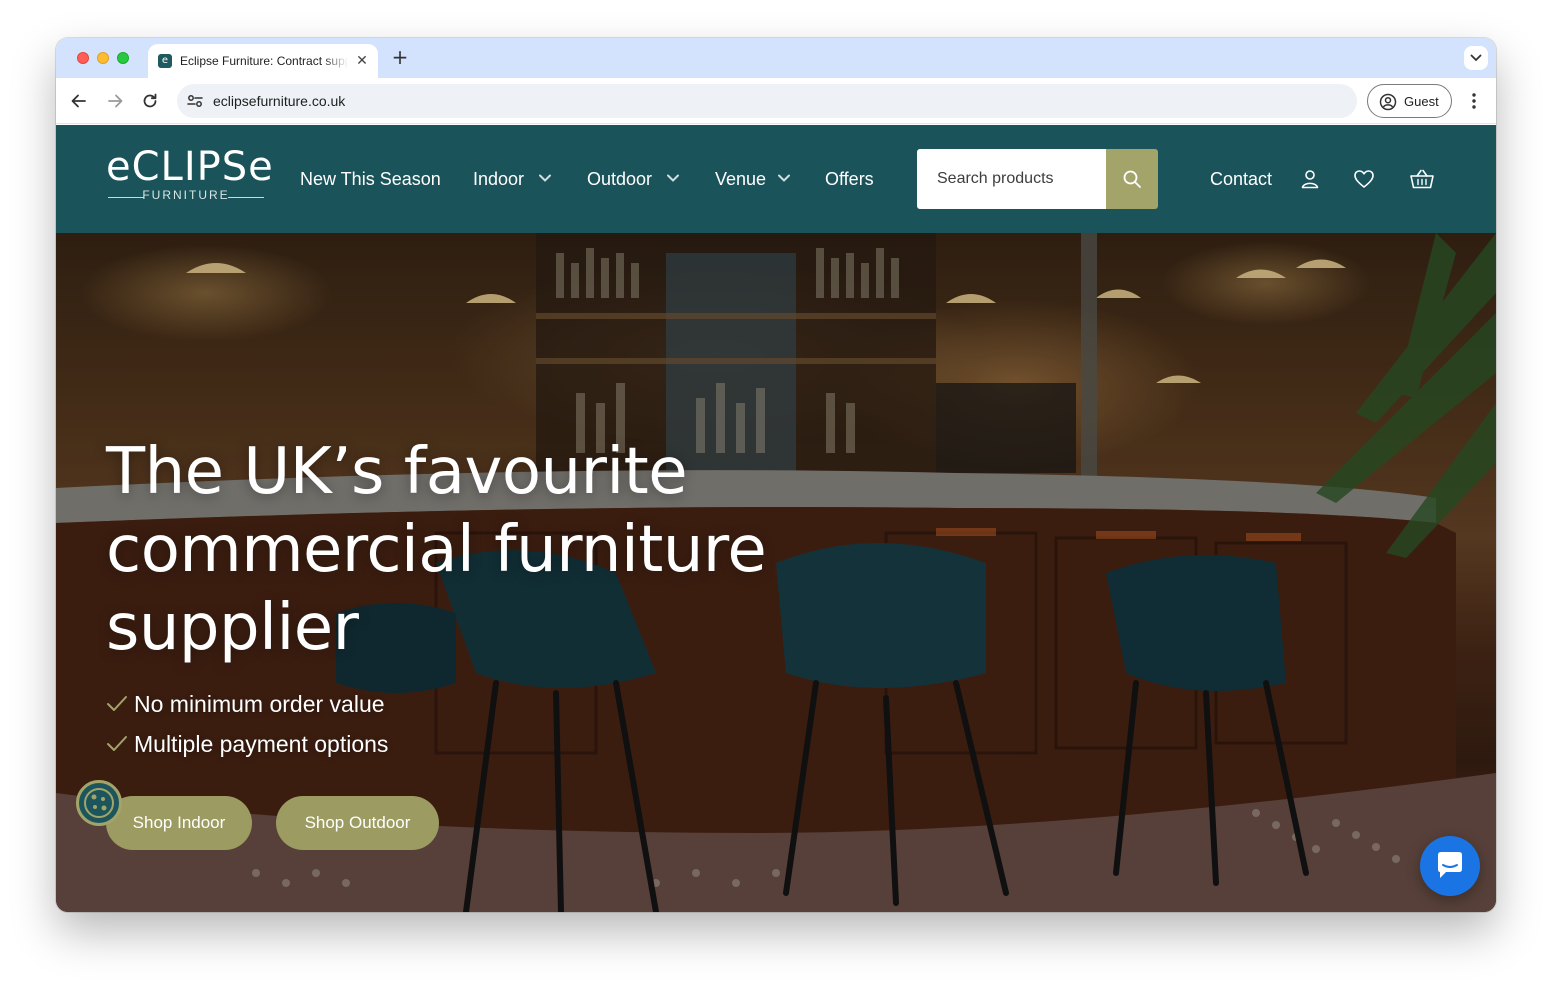 Image resolution: width=1552 pixels, height=987 pixels. I want to click on shop-outdoor-button: Shop Outdoor, so click(357, 823).